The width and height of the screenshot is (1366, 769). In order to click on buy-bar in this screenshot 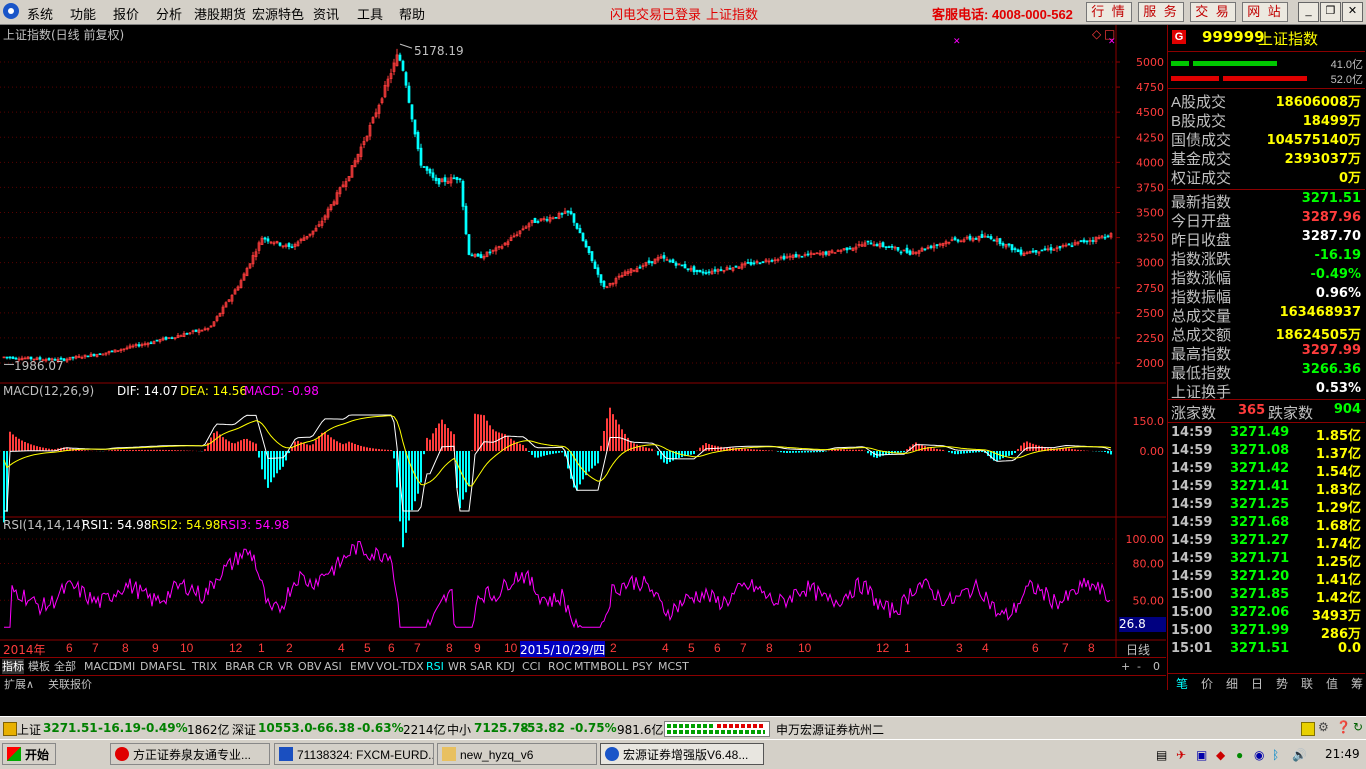, I will do `click(1235, 63)`.